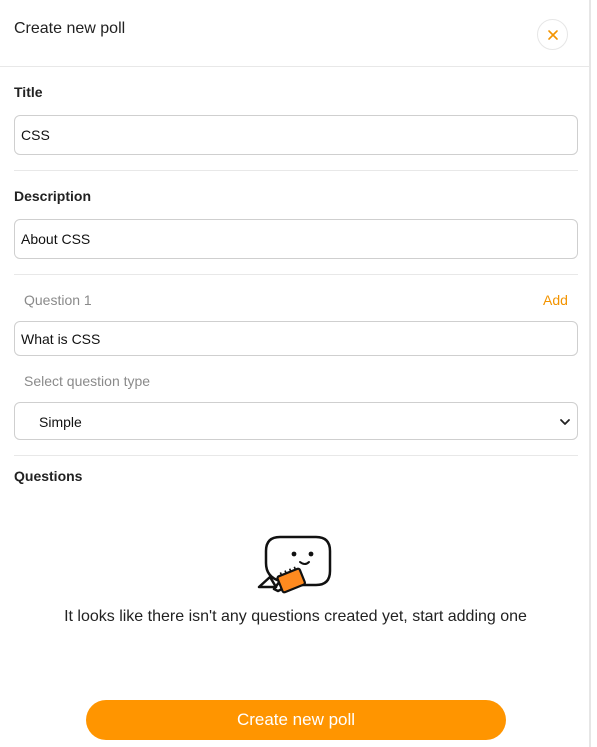 The image size is (597, 747). Describe the element at coordinates (294, 33) in the screenshot. I see `panel-header: Create new poll` at that location.